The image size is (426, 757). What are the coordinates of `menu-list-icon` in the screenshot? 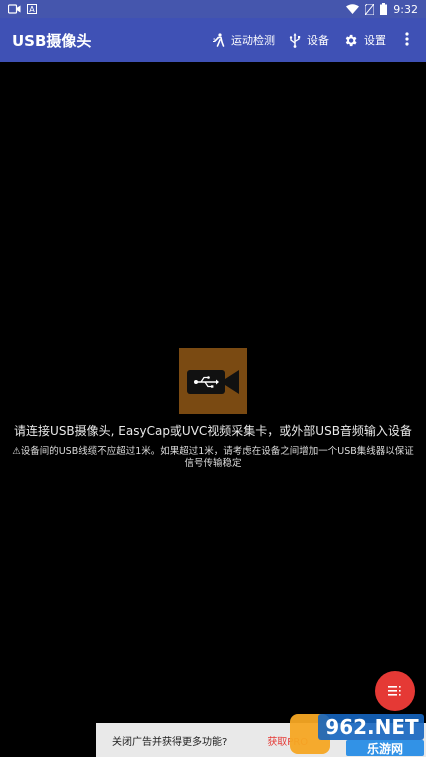 It's located at (395, 691).